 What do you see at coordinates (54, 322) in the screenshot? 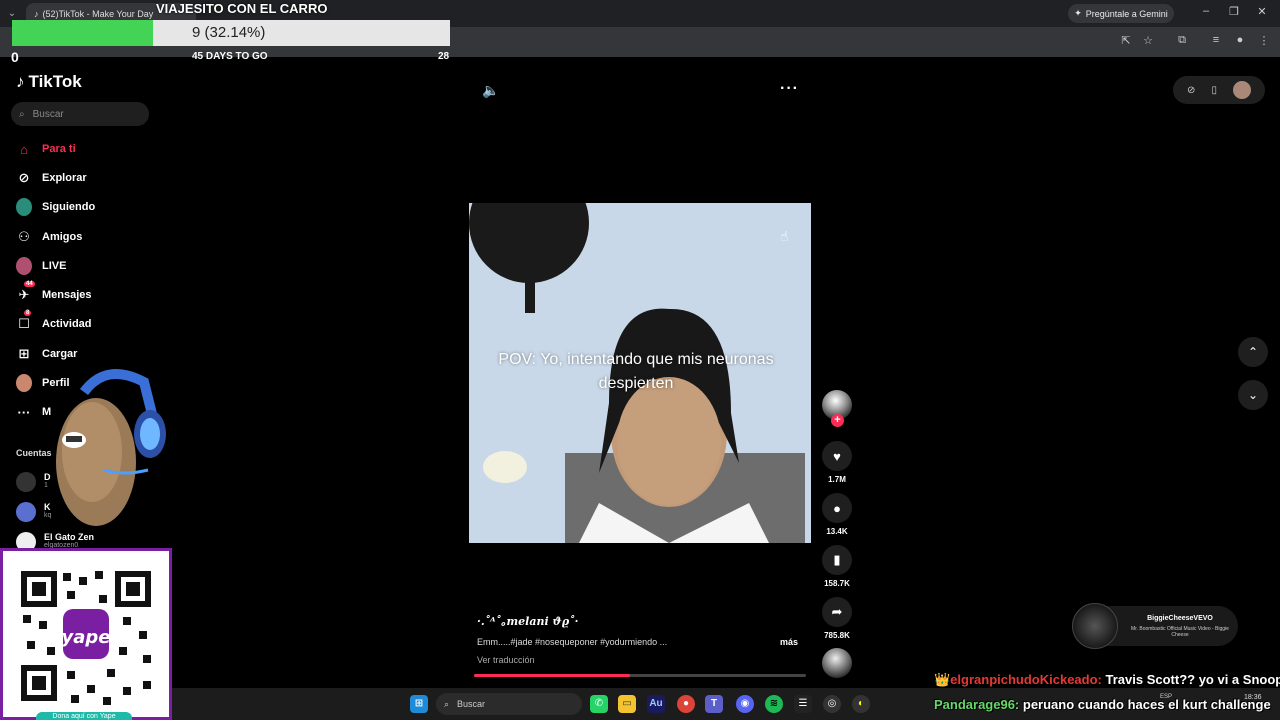
I see `nav-item-actividad: ☐ 8 Actividad` at bounding box center [54, 322].